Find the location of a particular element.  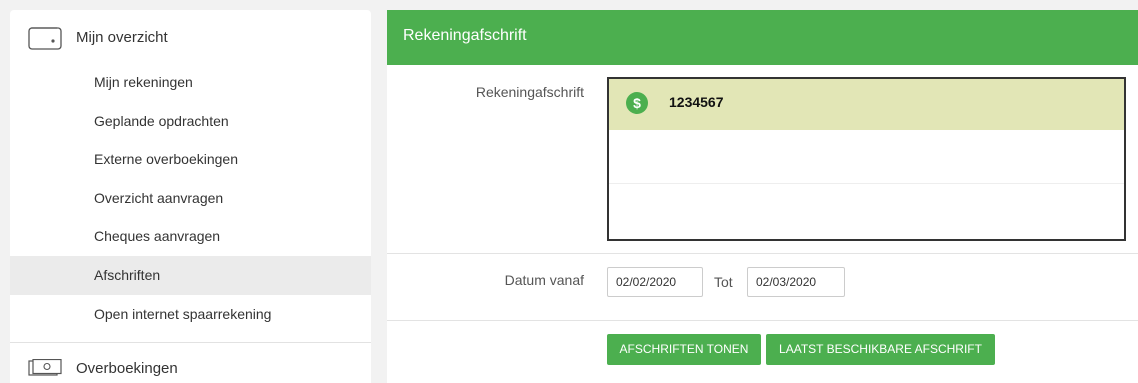

sidebar-item-label: Overzicht aanvragen is located at coordinates (159, 197).